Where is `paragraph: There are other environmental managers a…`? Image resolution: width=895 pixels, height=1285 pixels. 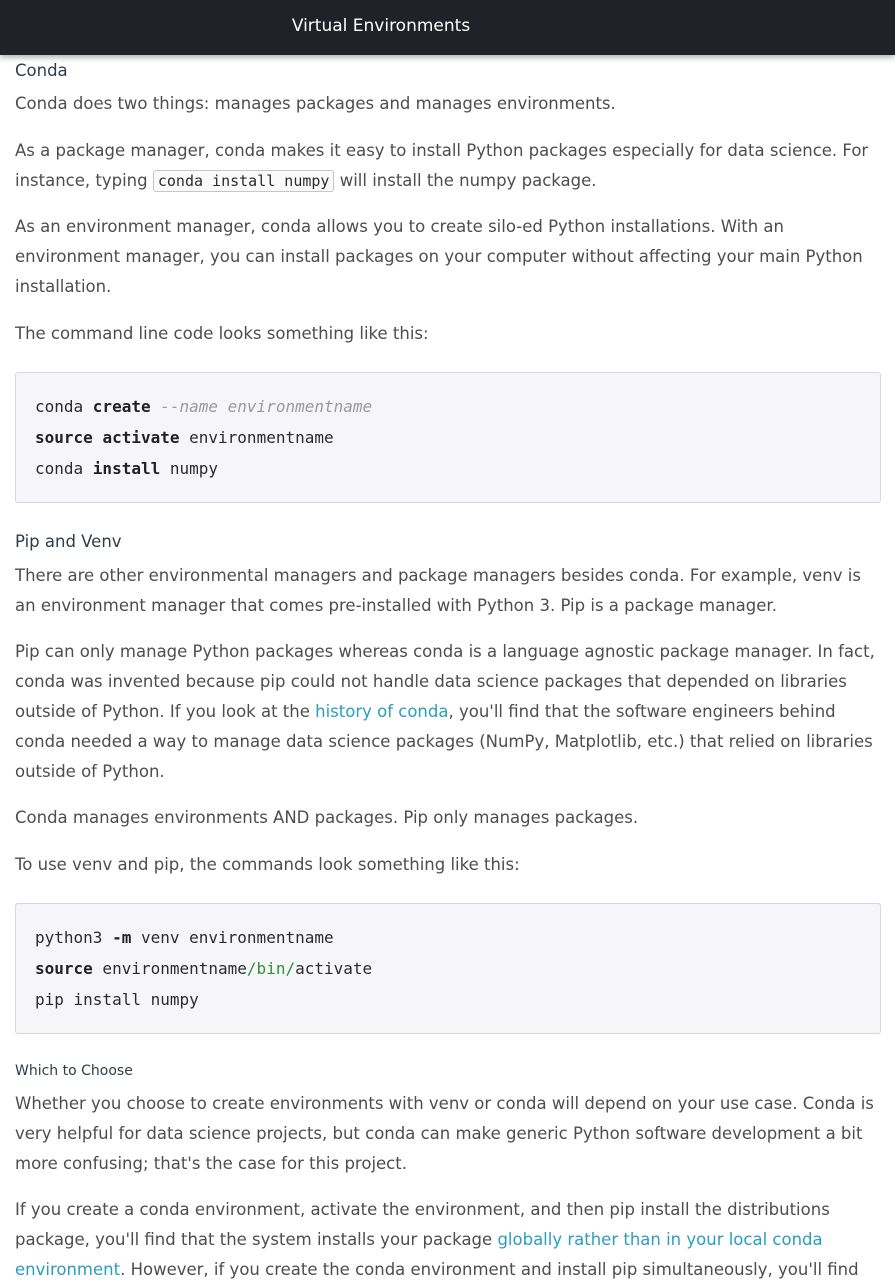
paragraph: There are other environmental managers a… is located at coordinates (438, 590).